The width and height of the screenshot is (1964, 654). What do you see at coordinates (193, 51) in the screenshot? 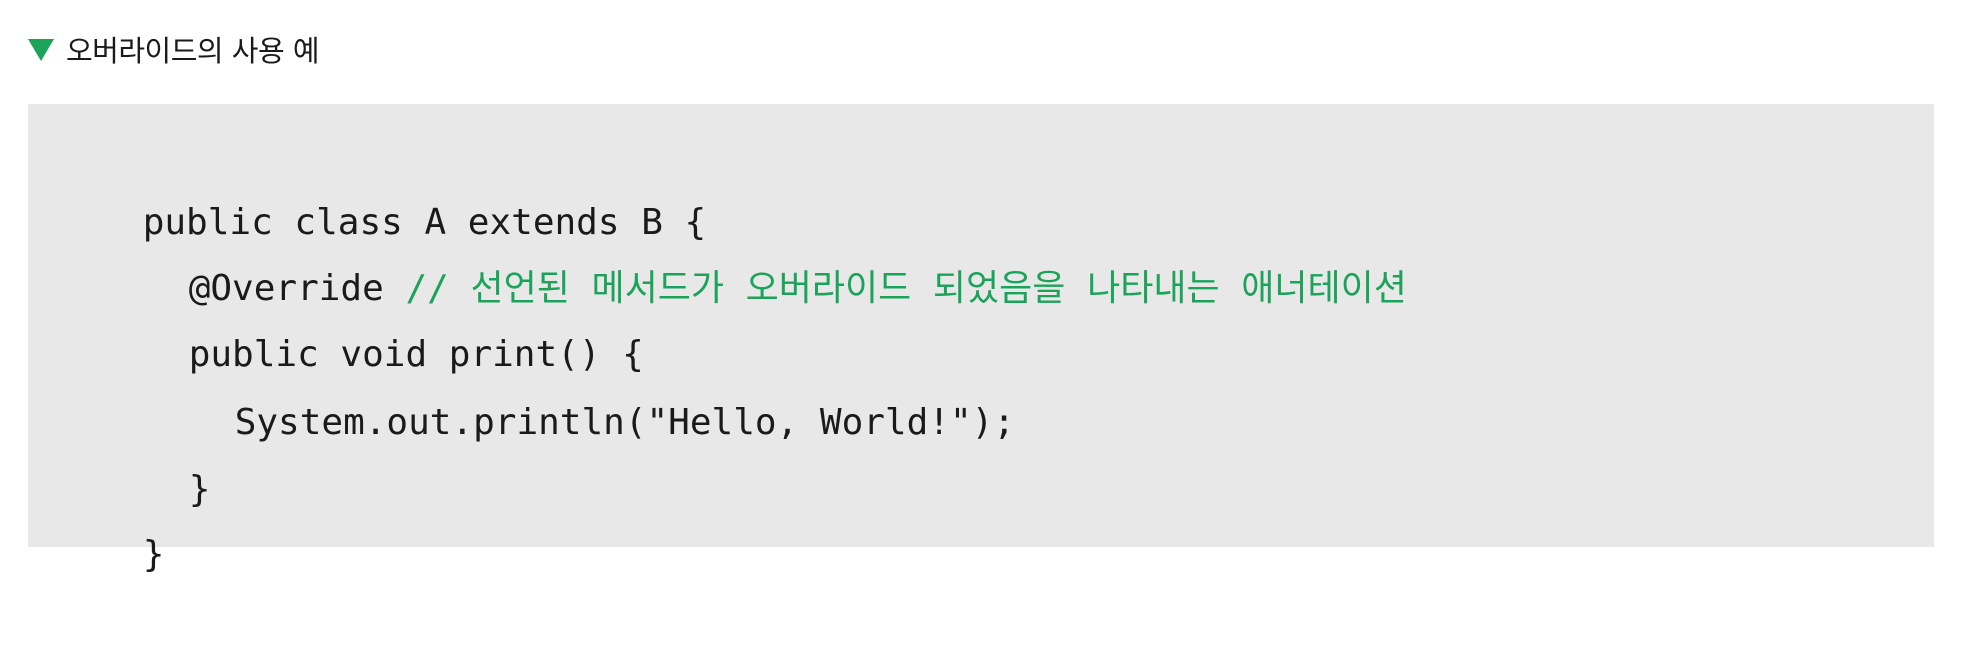
I see `caption-text: 오버라이드의 사용 예` at bounding box center [193, 51].